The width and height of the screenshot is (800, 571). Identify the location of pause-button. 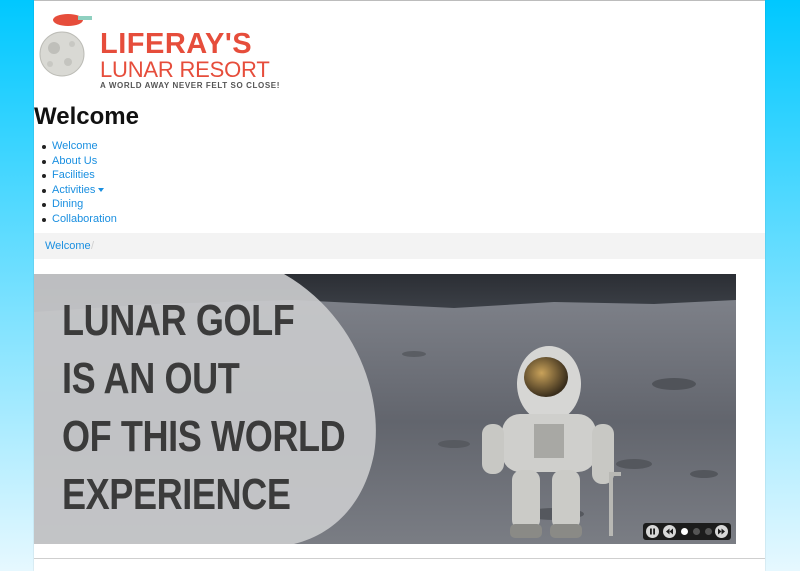
(652, 531).